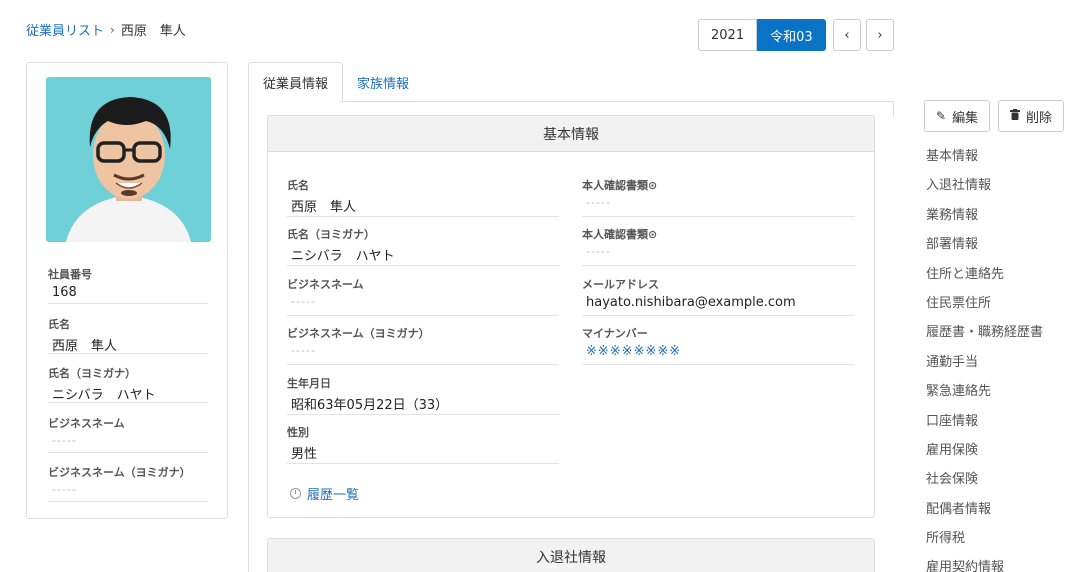 The width and height of the screenshot is (1088, 572). Describe the element at coordinates (1001, 190) in the screenshot. I see `section-nav-item: 入退社情報` at that location.